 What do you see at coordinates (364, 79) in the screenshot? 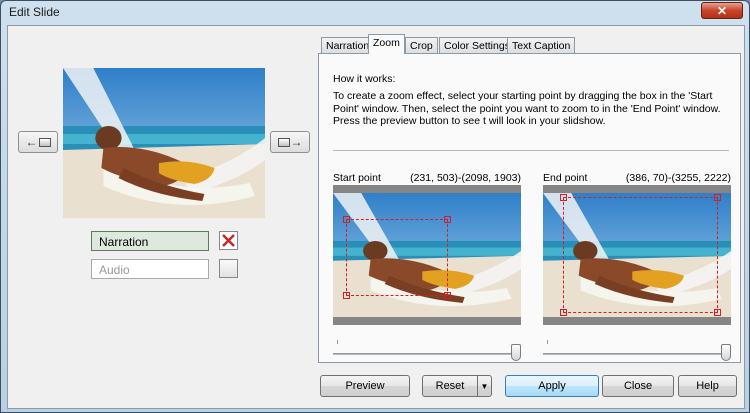
I see `how-it-works-heading: How it works:` at bounding box center [364, 79].